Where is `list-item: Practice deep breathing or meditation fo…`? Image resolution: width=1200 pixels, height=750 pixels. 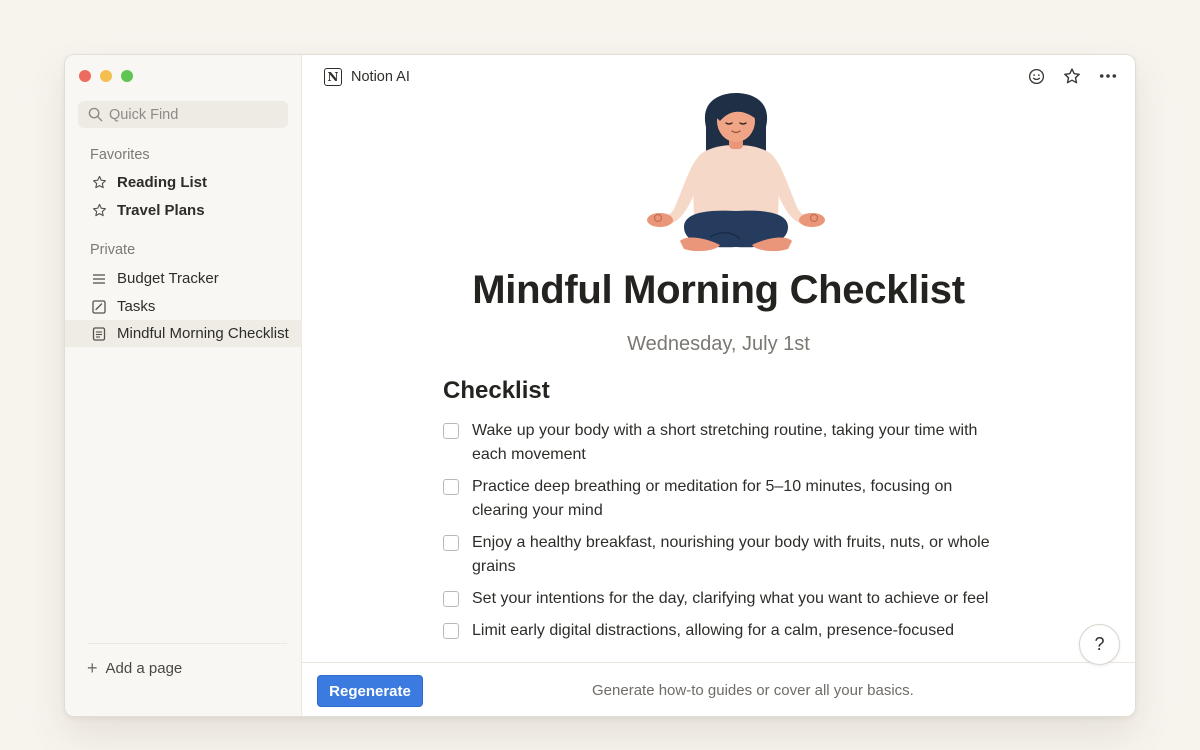
list-item: Practice deep breathing or meditation fo… is located at coordinates (723, 499).